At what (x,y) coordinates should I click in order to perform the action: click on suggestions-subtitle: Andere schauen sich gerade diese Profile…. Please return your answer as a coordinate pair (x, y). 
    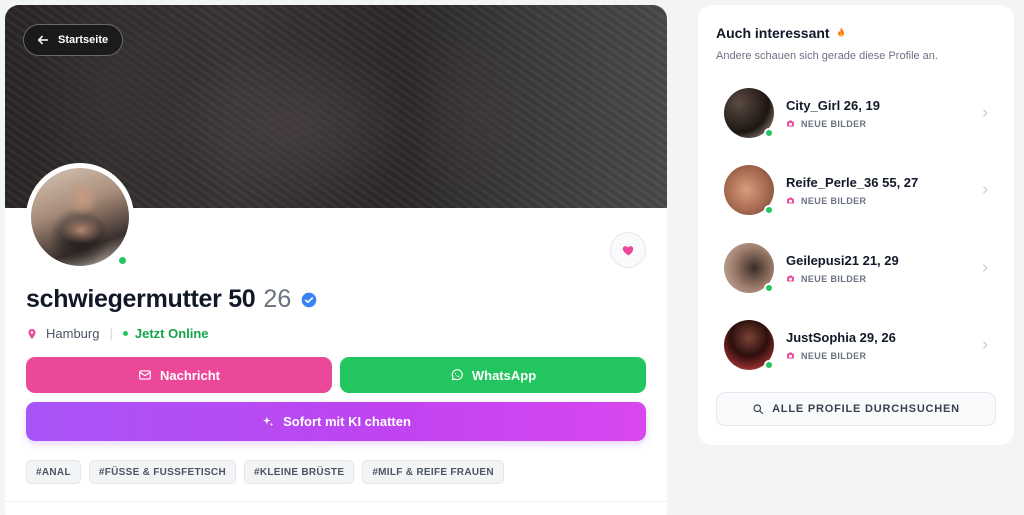
    Looking at the image, I should click on (827, 56).